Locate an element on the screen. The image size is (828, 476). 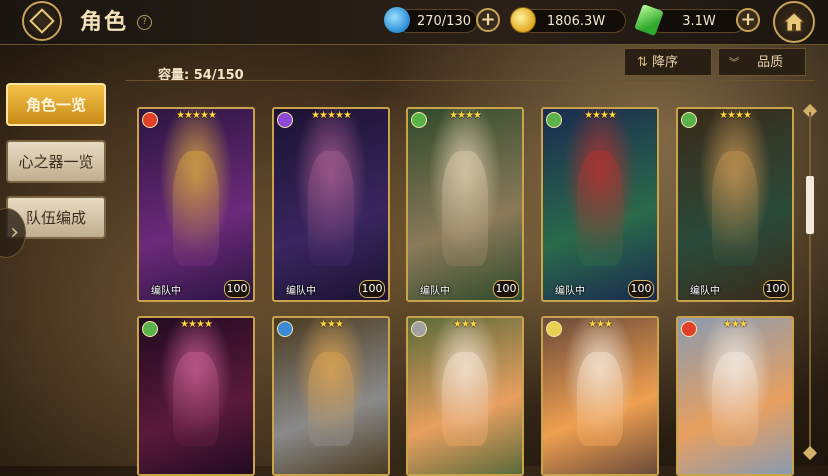
home-button is located at coordinates (794, 22).